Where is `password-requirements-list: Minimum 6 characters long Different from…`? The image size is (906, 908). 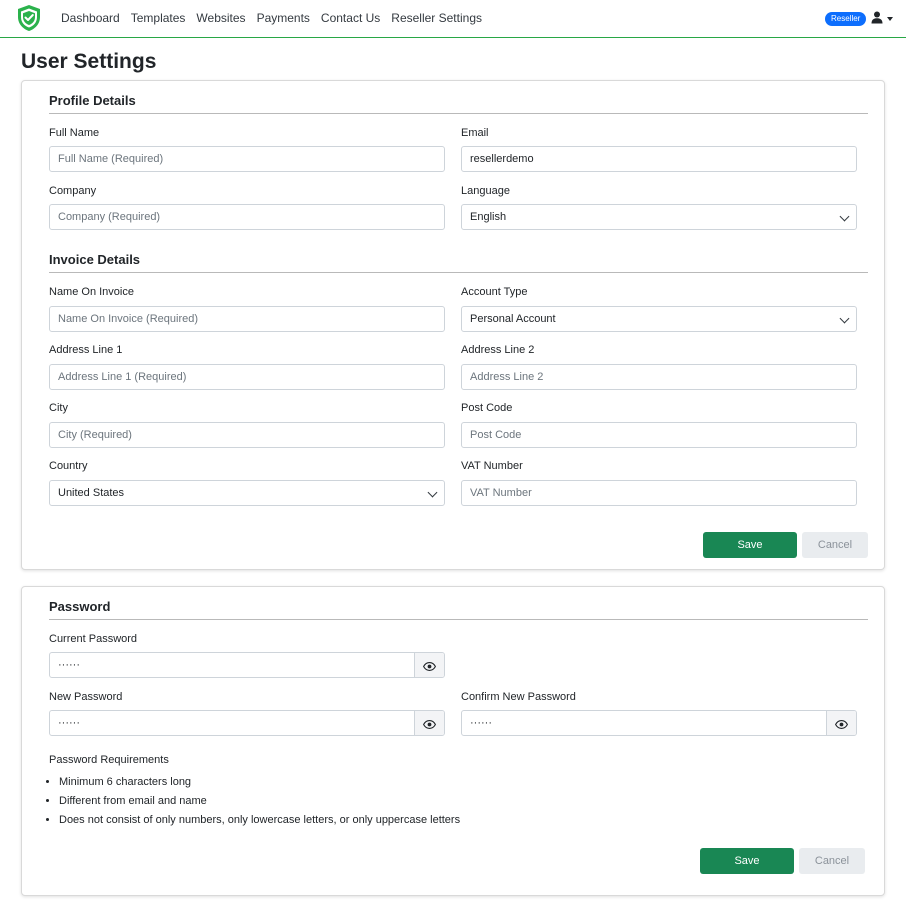
password-requirements-list: Minimum 6 characters long Different from… is located at coordinates (259, 801).